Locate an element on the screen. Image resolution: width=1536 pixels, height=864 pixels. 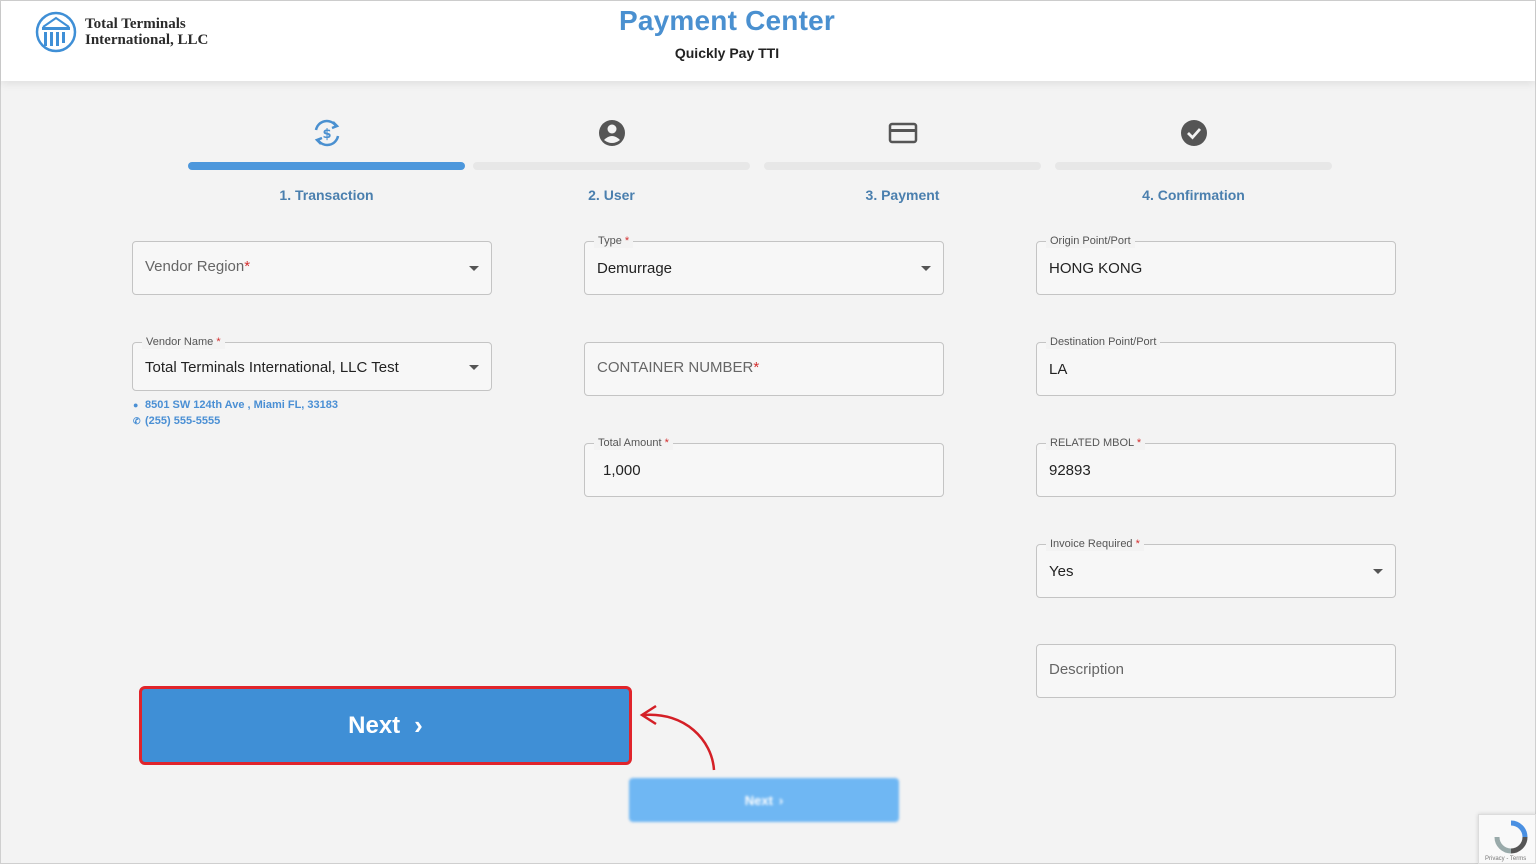
container-number-input: CONTAINER NUMBER* is located at coordinates (764, 369).